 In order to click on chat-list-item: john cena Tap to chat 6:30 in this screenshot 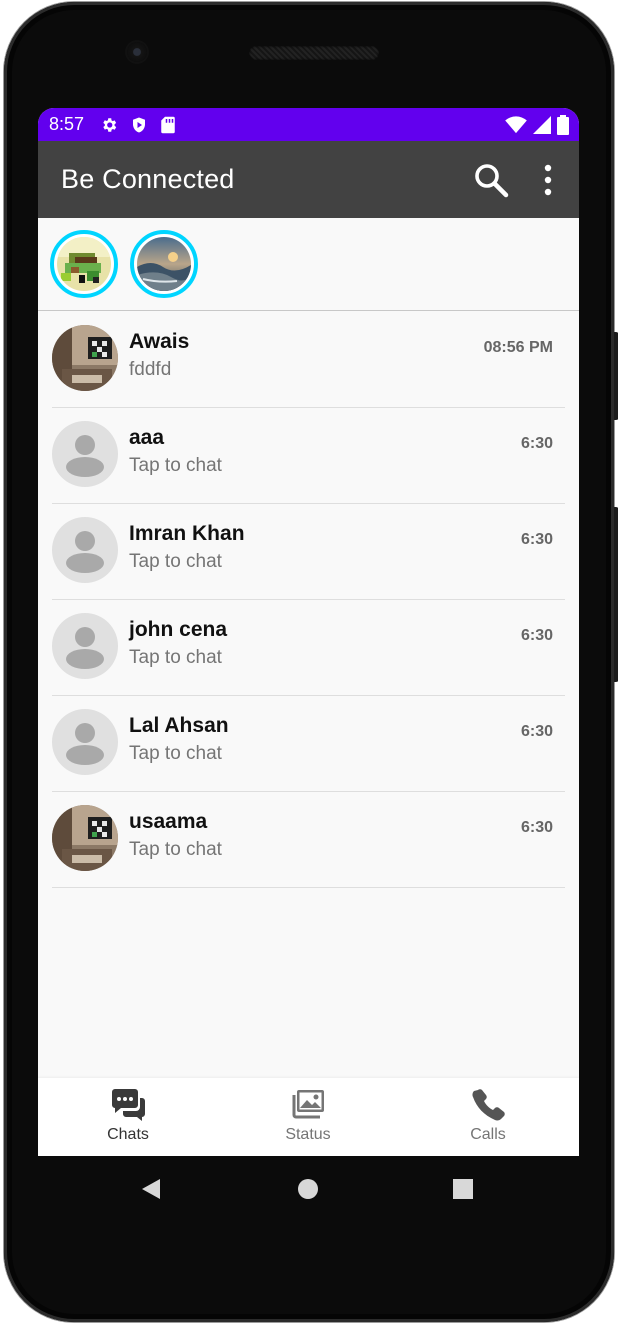, I will do `click(308, 647)`.